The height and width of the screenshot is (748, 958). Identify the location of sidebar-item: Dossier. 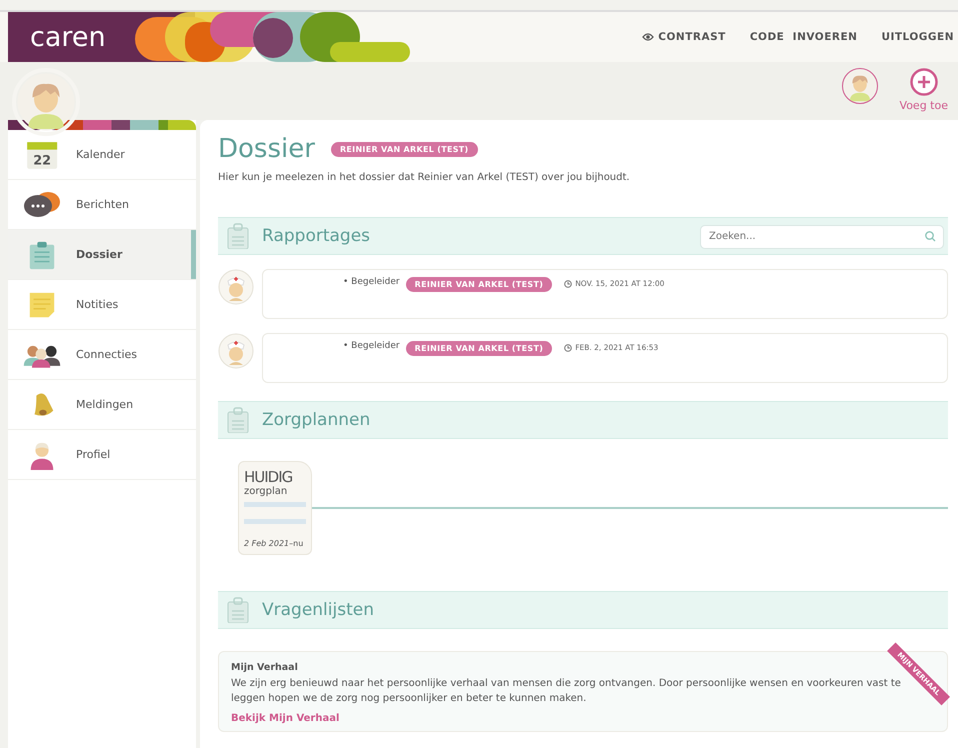
(102, 255).